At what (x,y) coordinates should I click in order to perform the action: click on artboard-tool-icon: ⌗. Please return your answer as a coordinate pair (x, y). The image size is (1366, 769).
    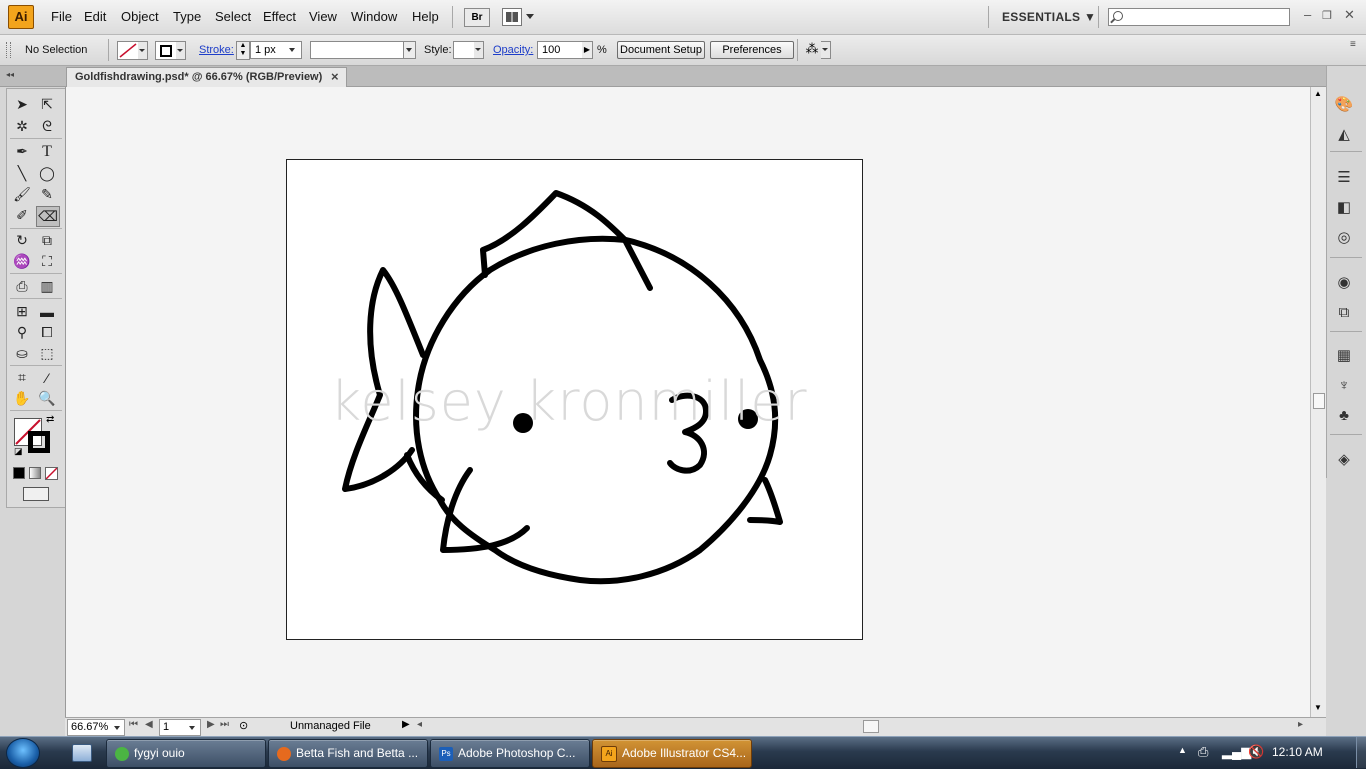
    Looking at the image, I should click on (22, 377).